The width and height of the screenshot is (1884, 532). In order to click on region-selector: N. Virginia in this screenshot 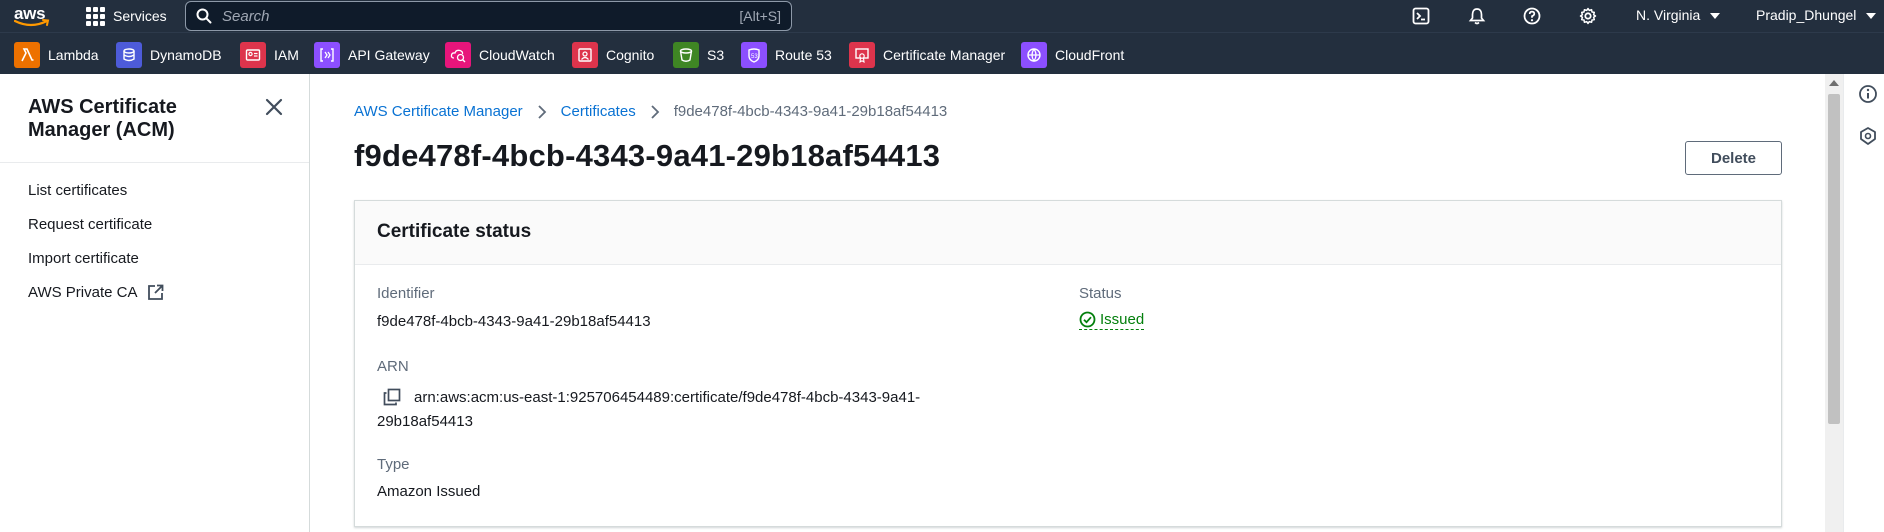, I will do `click(1678, 15)`.